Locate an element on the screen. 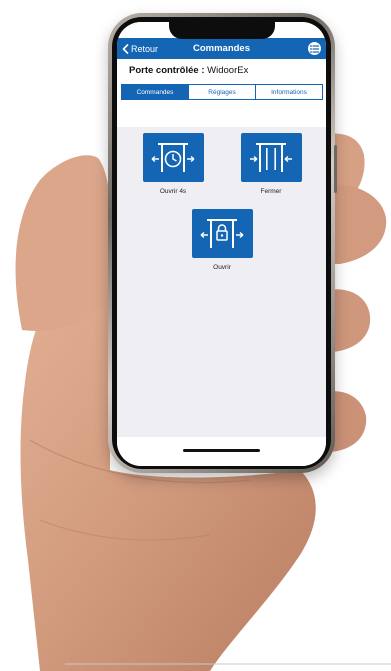  door-name: WidoorEx is located at coordinates (228, 70).